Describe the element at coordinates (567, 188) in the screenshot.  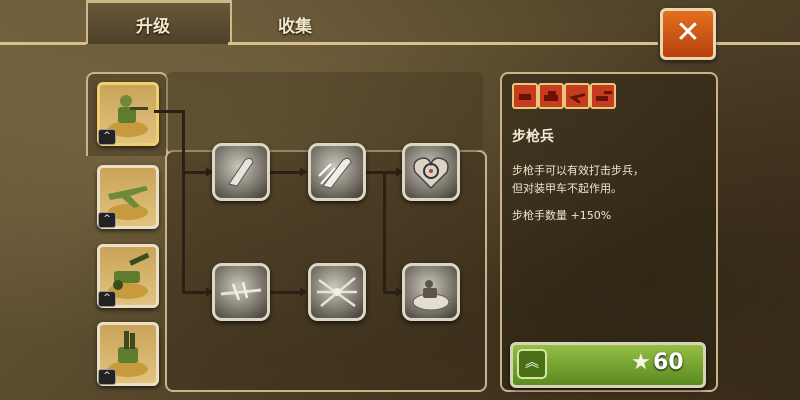
I see `unit-description-line2: 但对装甲车不起作用。` at that location.